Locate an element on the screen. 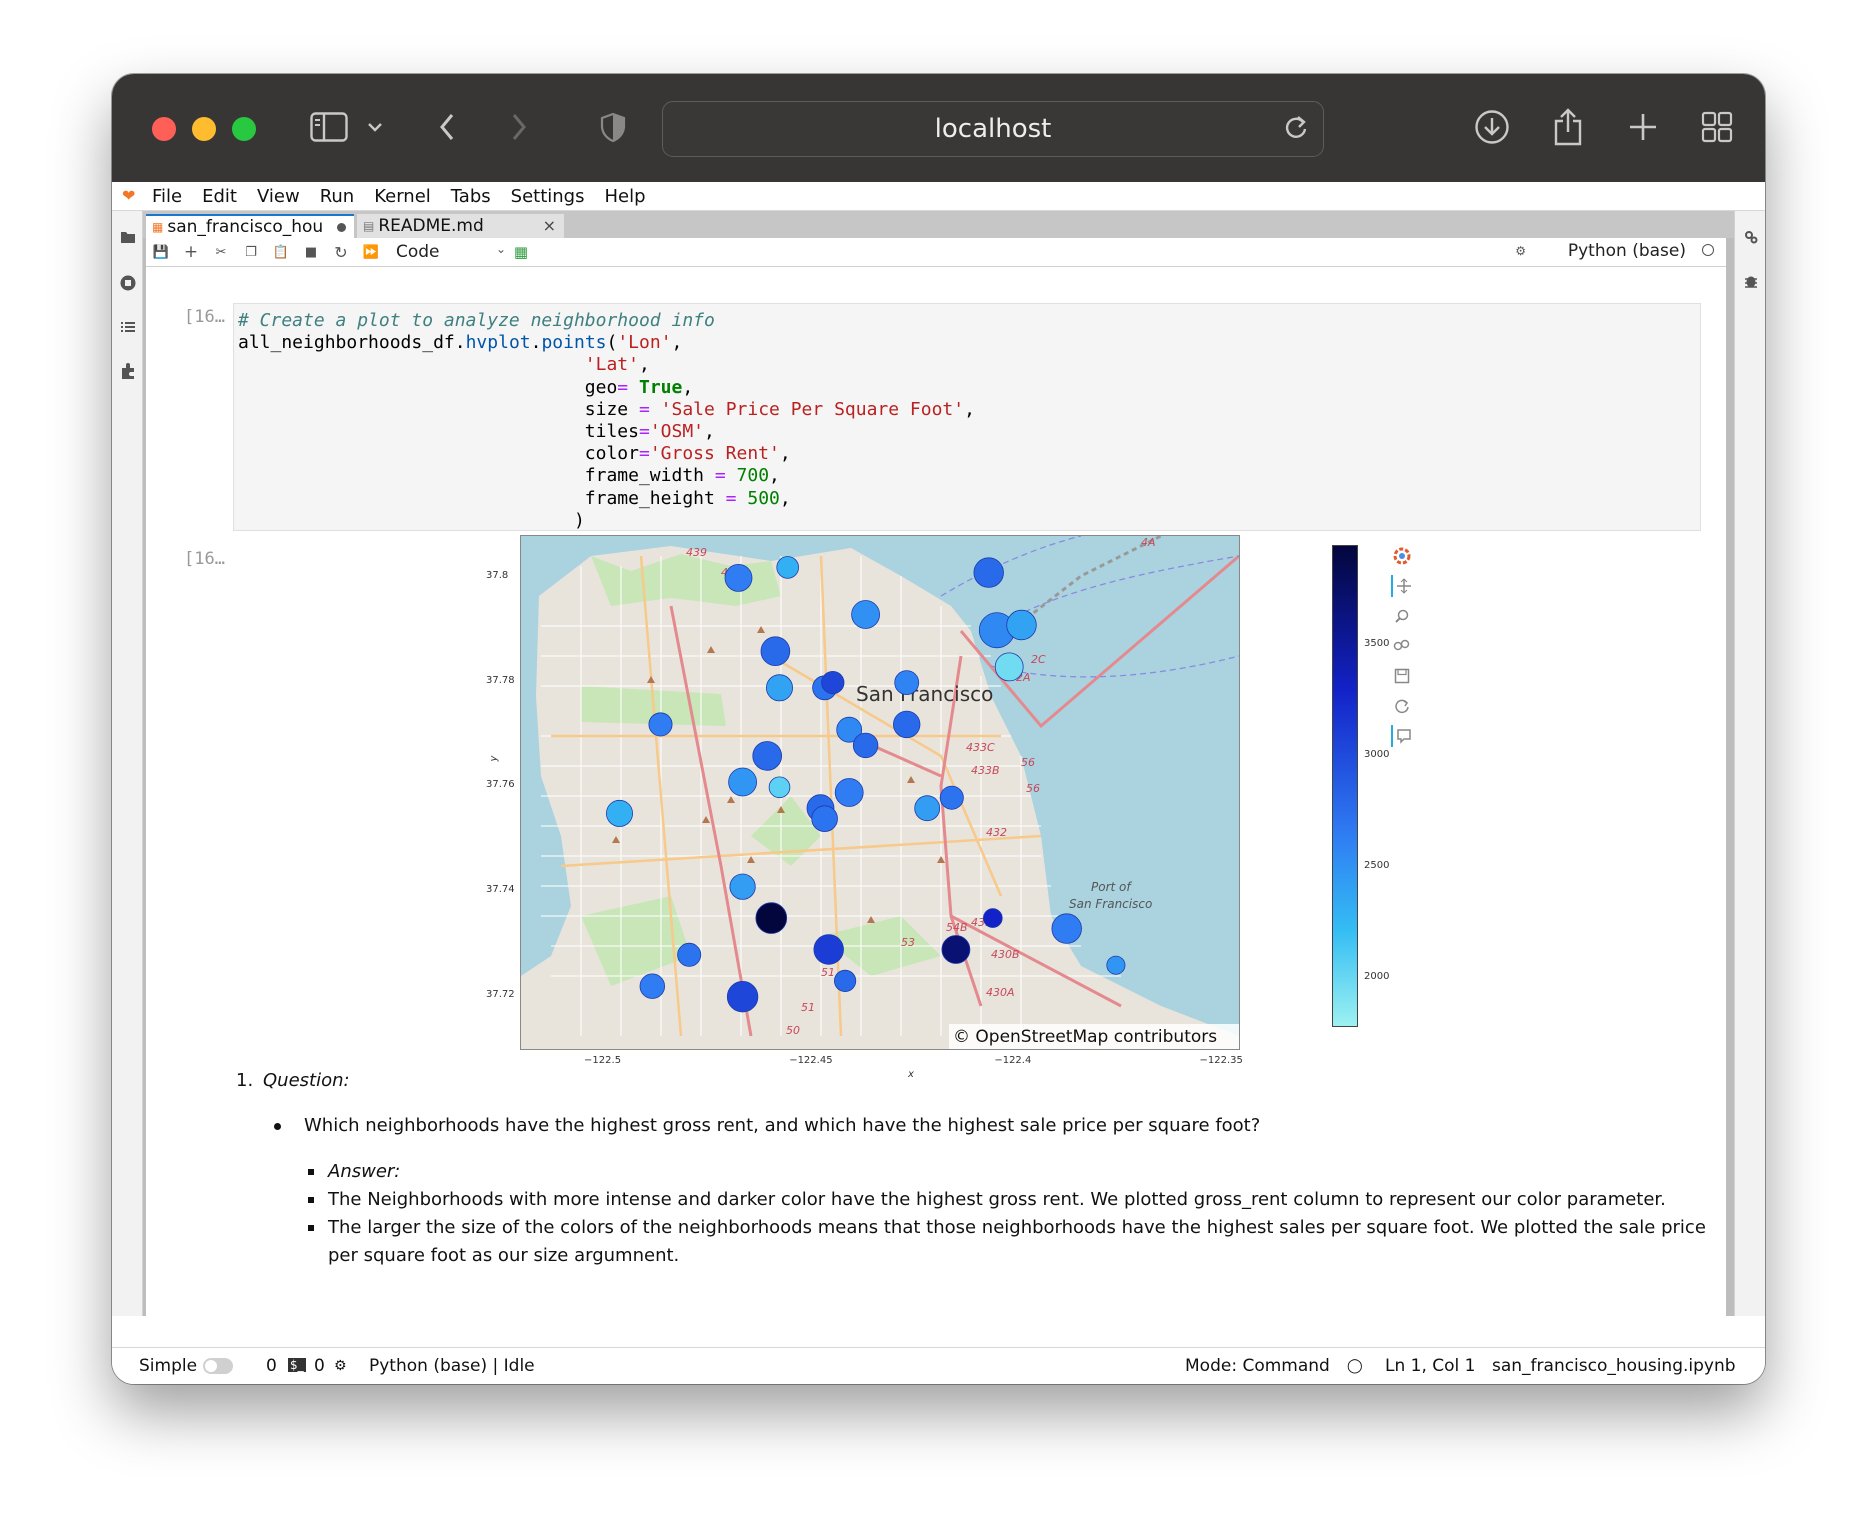 The image size is (1876, 1530). trusted-shield-icon: ◯ is located at coordinates (1355, 1366).